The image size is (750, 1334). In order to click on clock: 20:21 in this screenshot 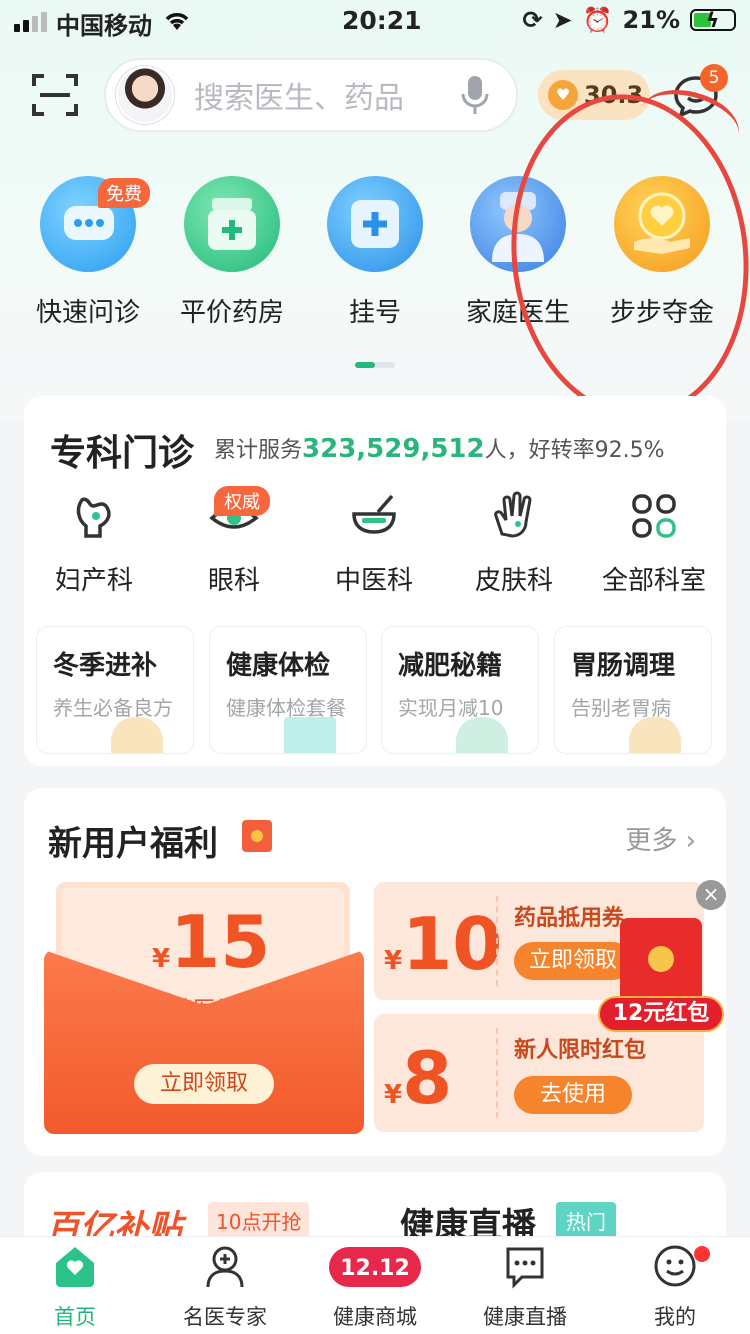, I will do `click(382, 20)`.